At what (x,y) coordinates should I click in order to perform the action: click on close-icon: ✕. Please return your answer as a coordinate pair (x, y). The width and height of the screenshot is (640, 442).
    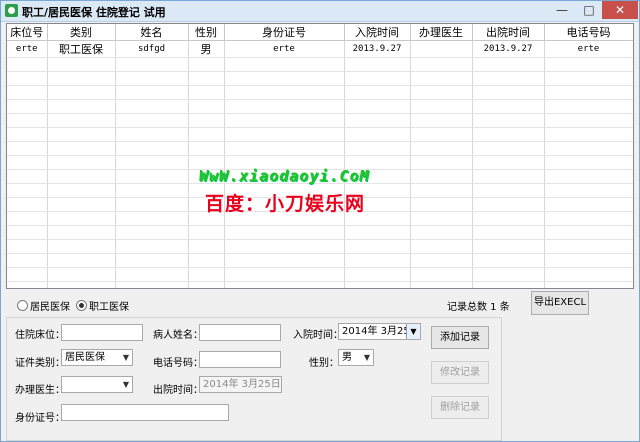
    Looking at the image, I should click on (620, 10).